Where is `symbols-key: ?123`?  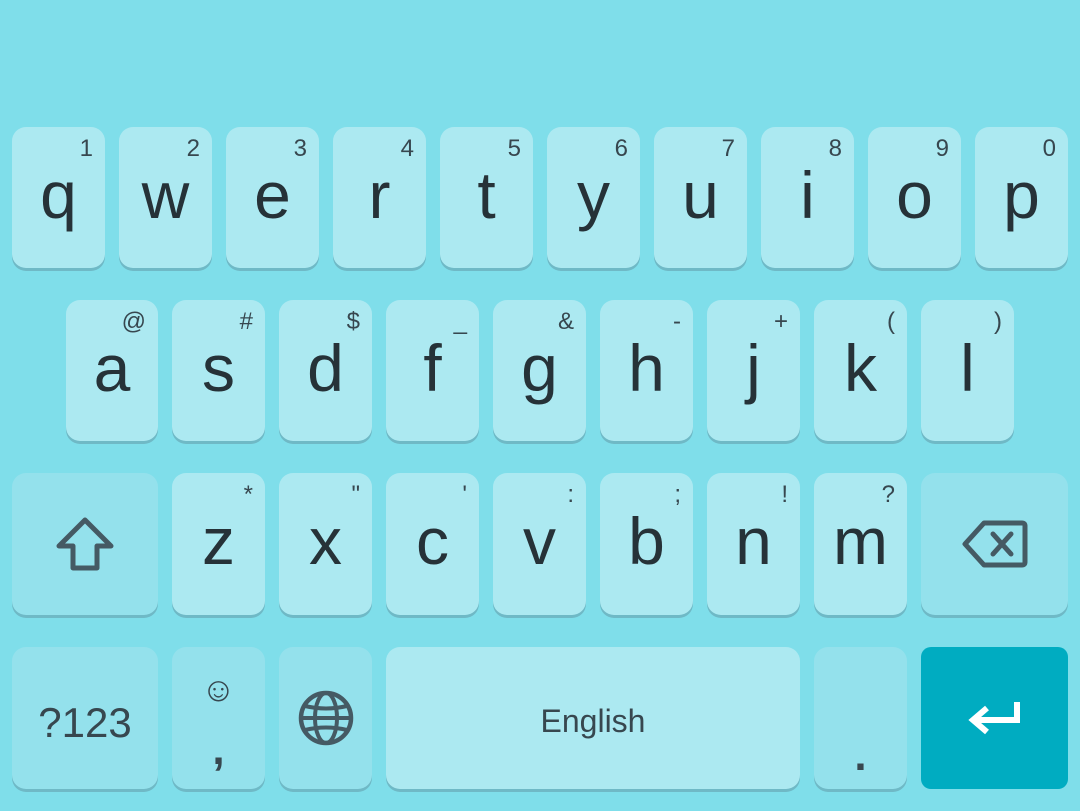 symbols-key: ?123 is located at coordinates (85, 718).